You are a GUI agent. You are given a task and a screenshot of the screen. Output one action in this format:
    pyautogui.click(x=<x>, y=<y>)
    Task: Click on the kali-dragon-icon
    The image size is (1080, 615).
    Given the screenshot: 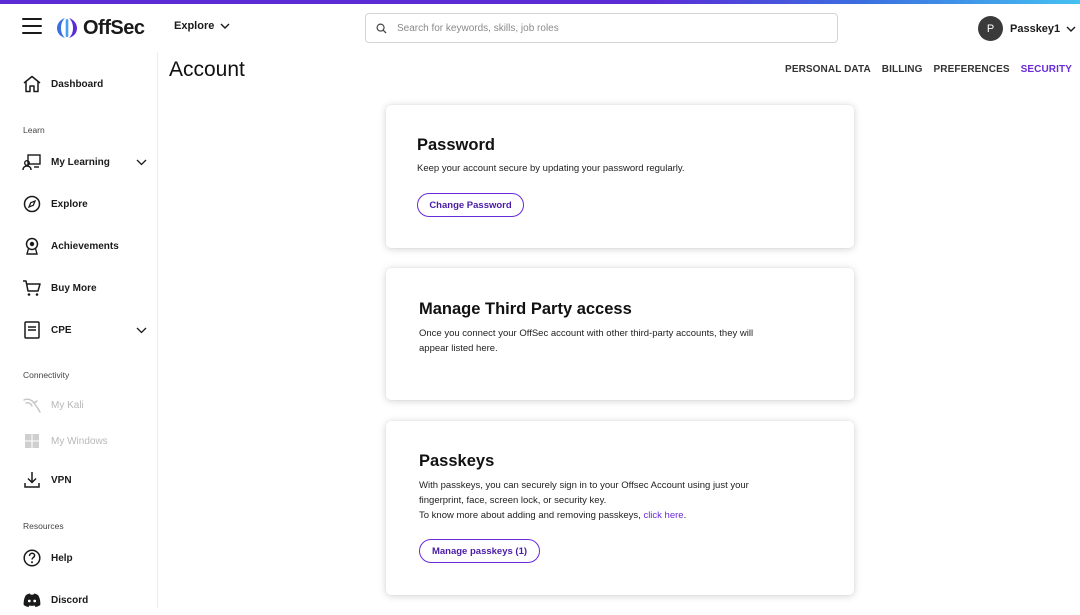 What is the action you would take?
    pyautogui.click(x=32, y=405)
    